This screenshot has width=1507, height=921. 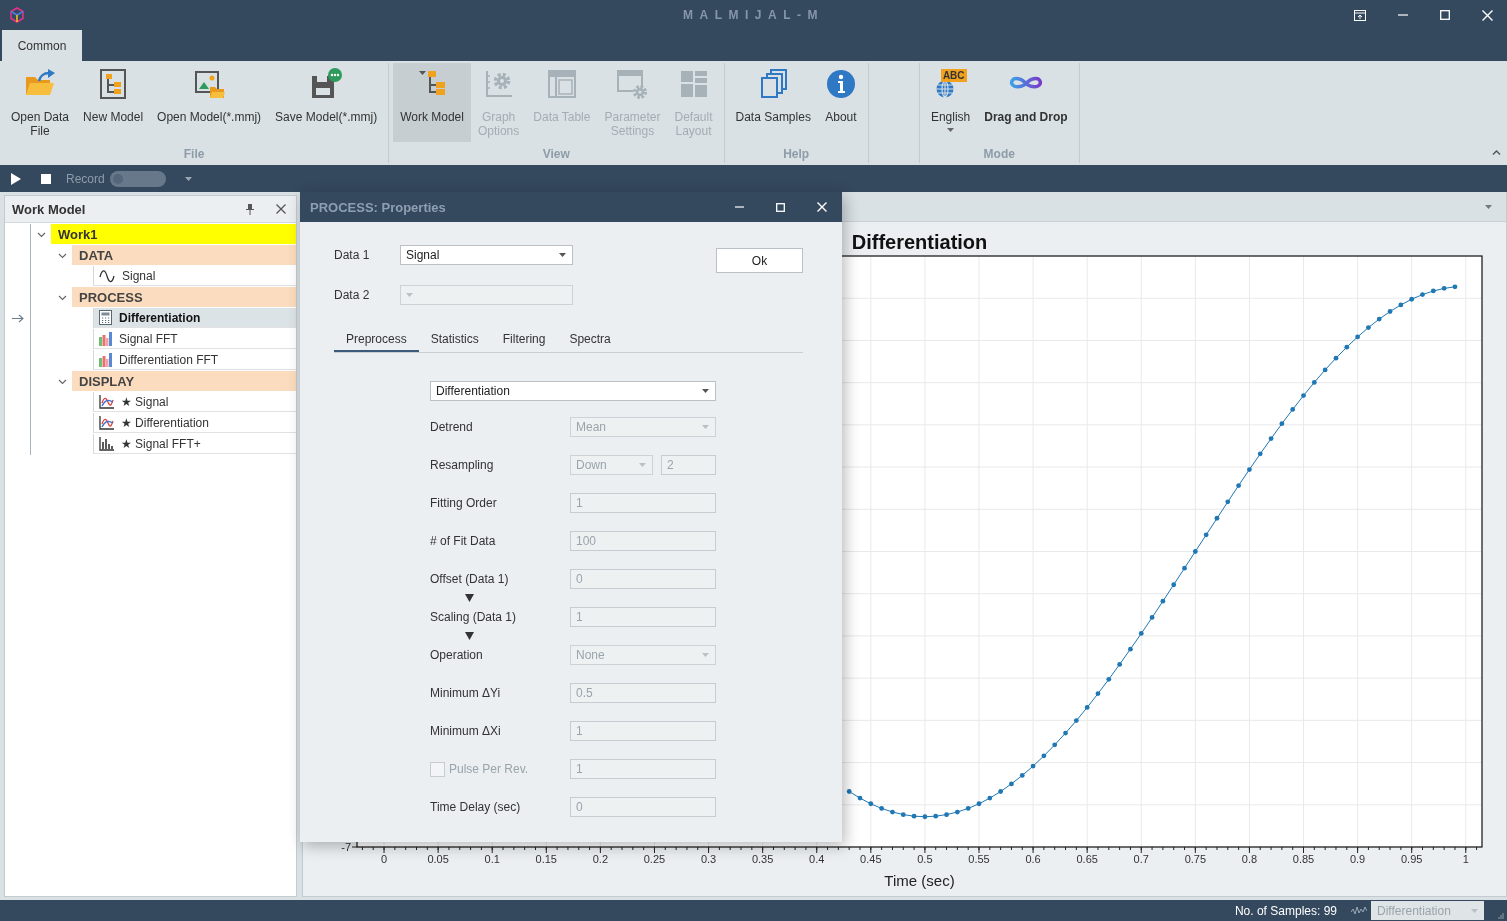 What do you see at coordinates (352, 295) in the screenshot?
I see `field-label: Data 2` at bounding box center [352, 295].